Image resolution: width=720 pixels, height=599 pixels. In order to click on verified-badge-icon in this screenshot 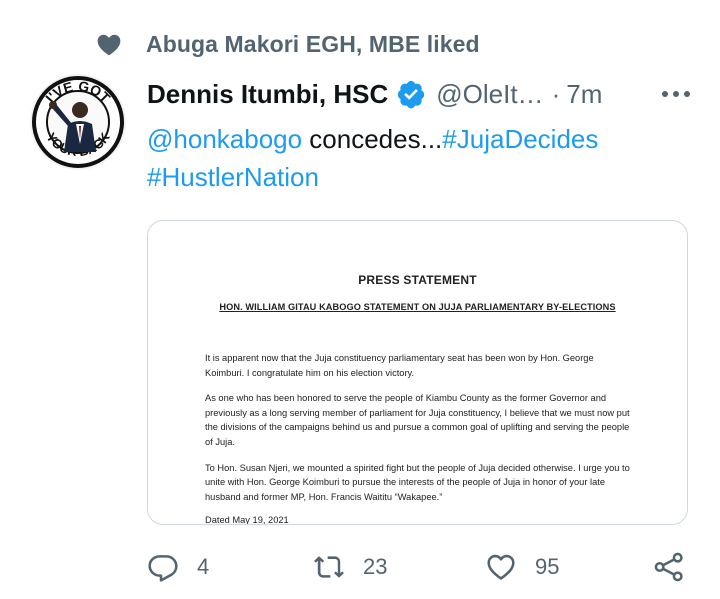, I will do `click(411, 94)`.